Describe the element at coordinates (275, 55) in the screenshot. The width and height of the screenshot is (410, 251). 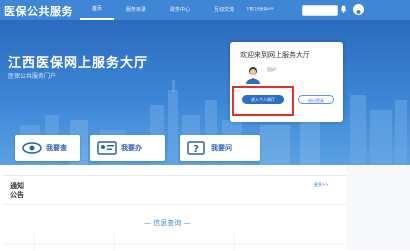
I see `welcome-text: 欢迎来到网上服务大厅` at that location.